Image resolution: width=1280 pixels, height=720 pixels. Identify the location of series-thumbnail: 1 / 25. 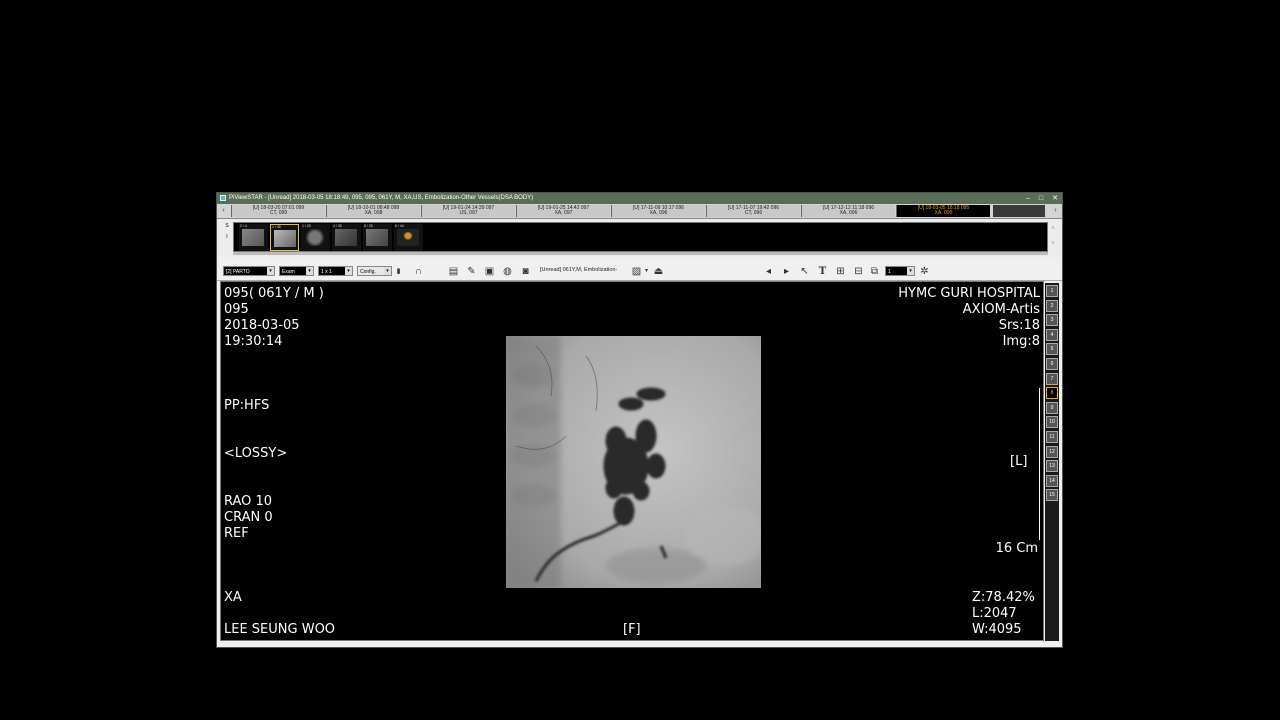
(315, 237).